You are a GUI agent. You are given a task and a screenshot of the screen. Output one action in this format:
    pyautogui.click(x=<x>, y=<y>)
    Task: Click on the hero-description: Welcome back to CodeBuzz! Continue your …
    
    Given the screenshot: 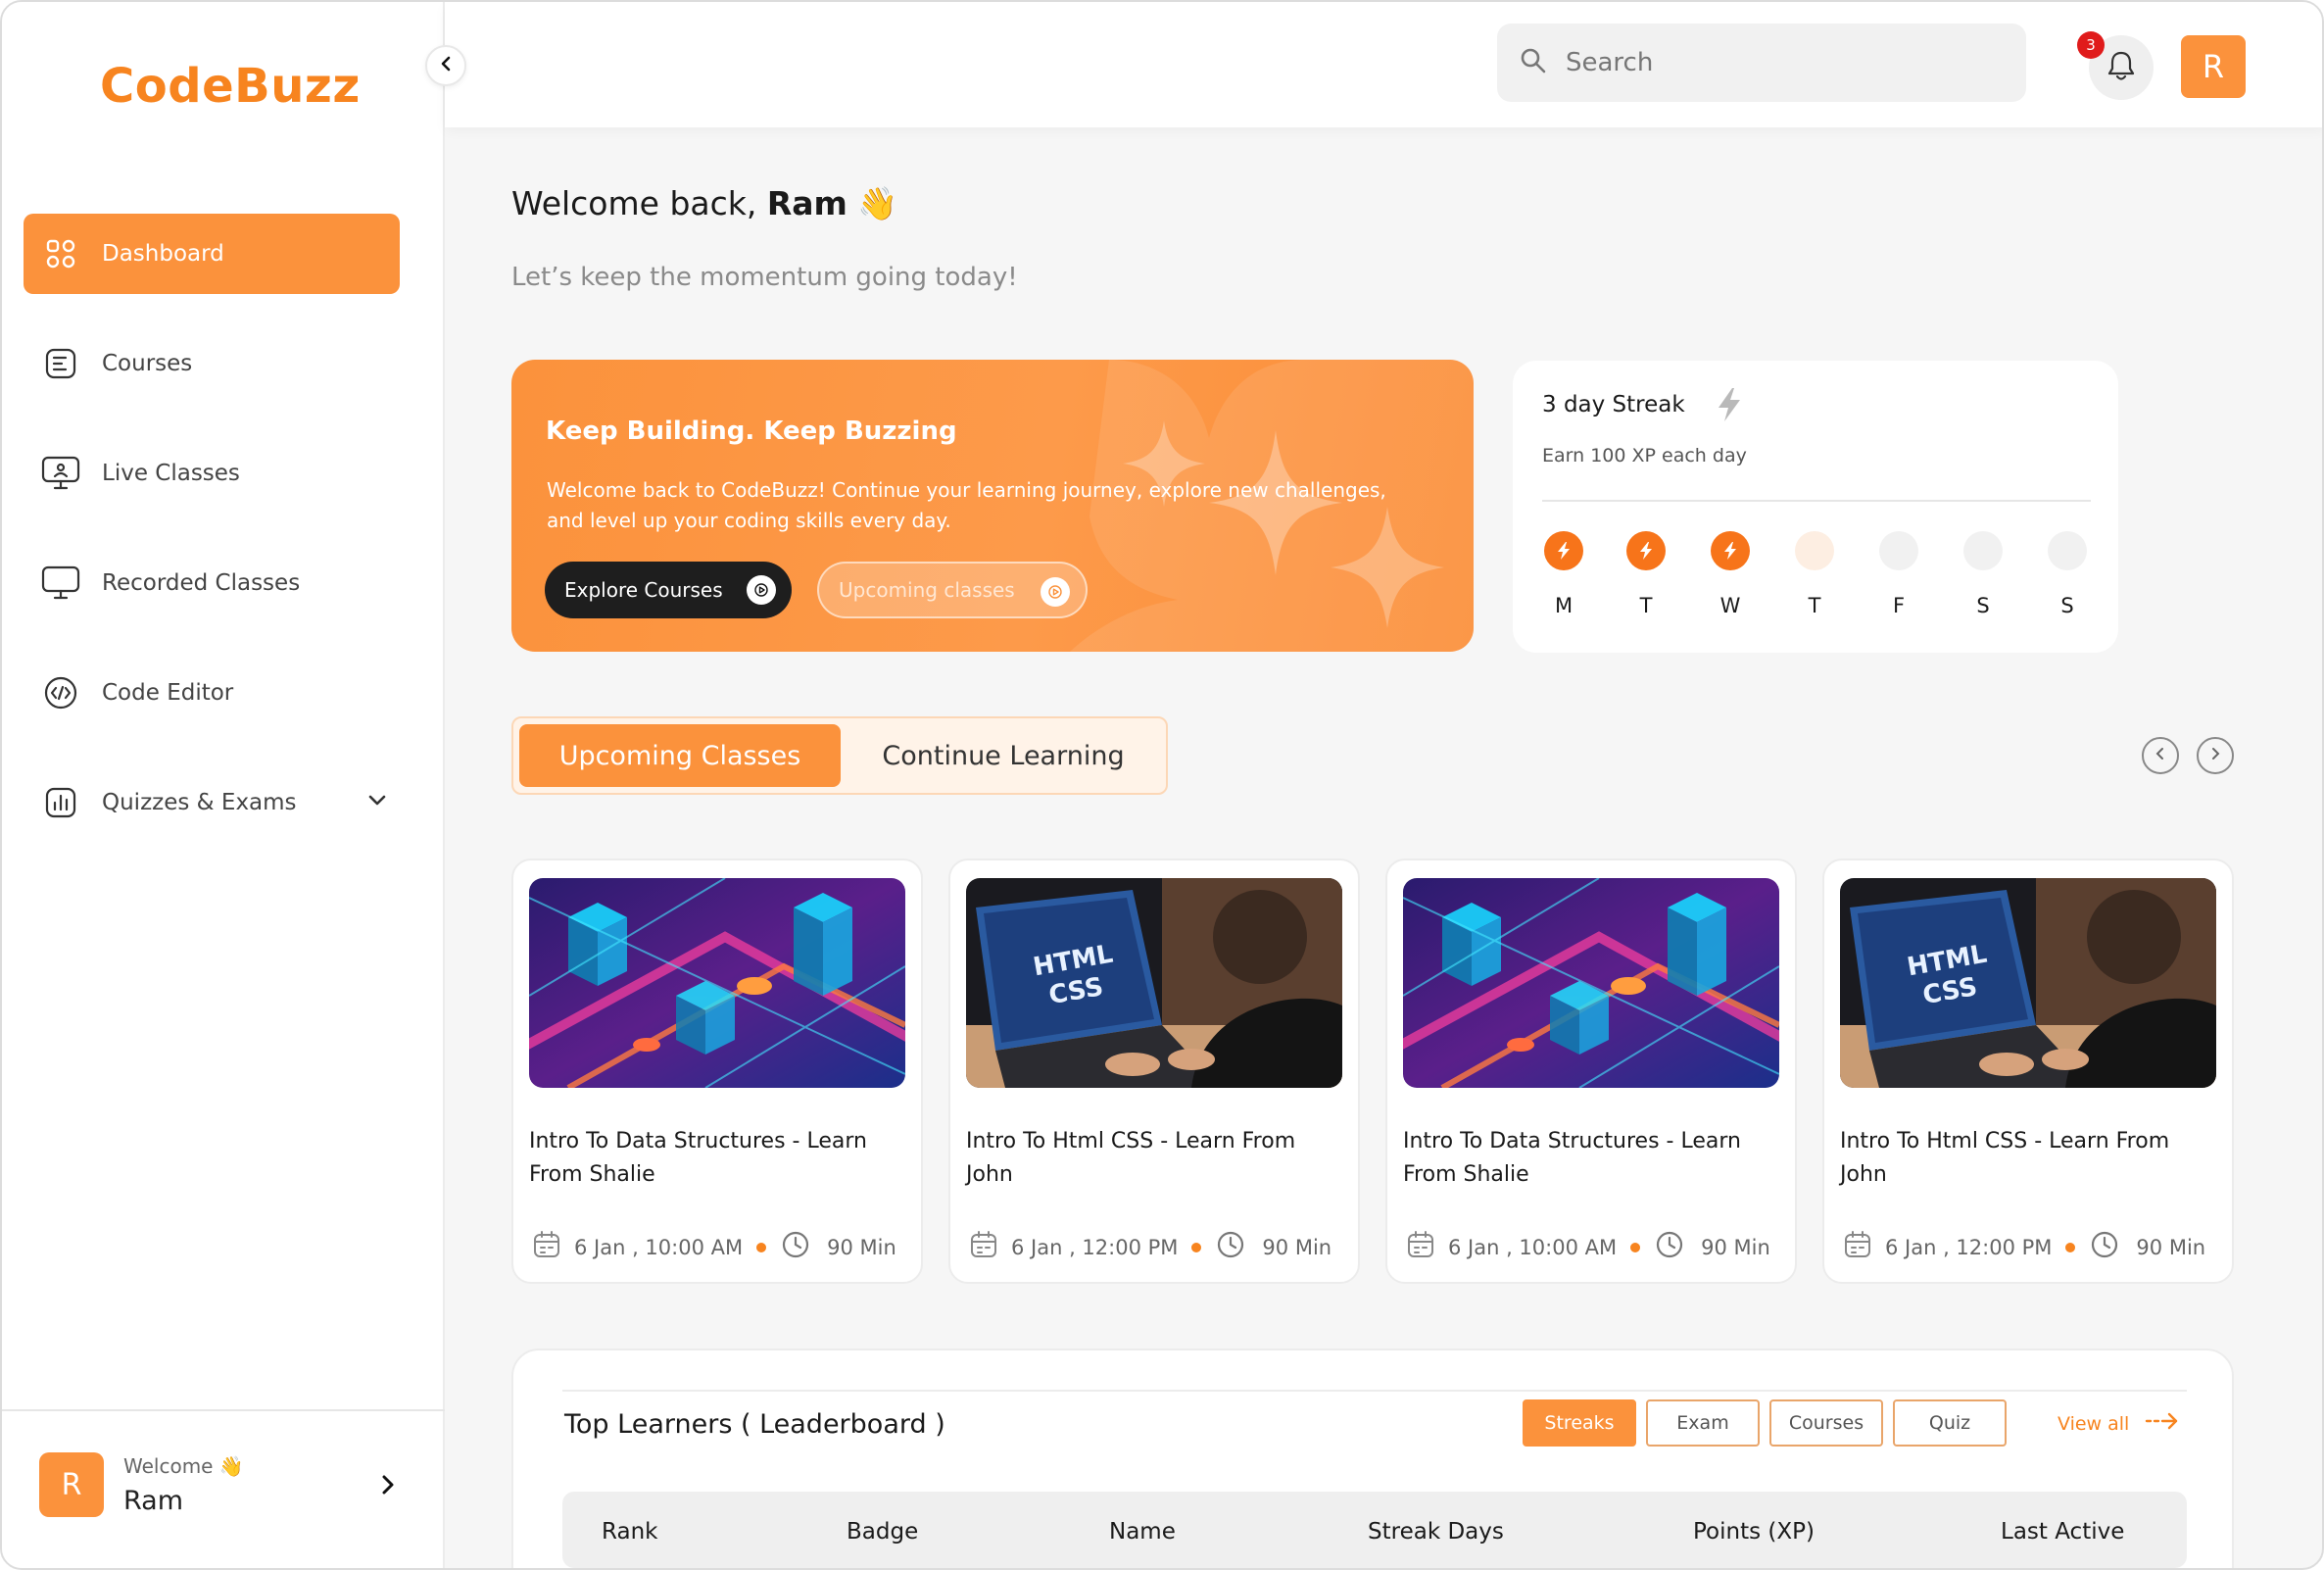 What is the action you would take?
    pyautogui.click(x=966, y=505)
    